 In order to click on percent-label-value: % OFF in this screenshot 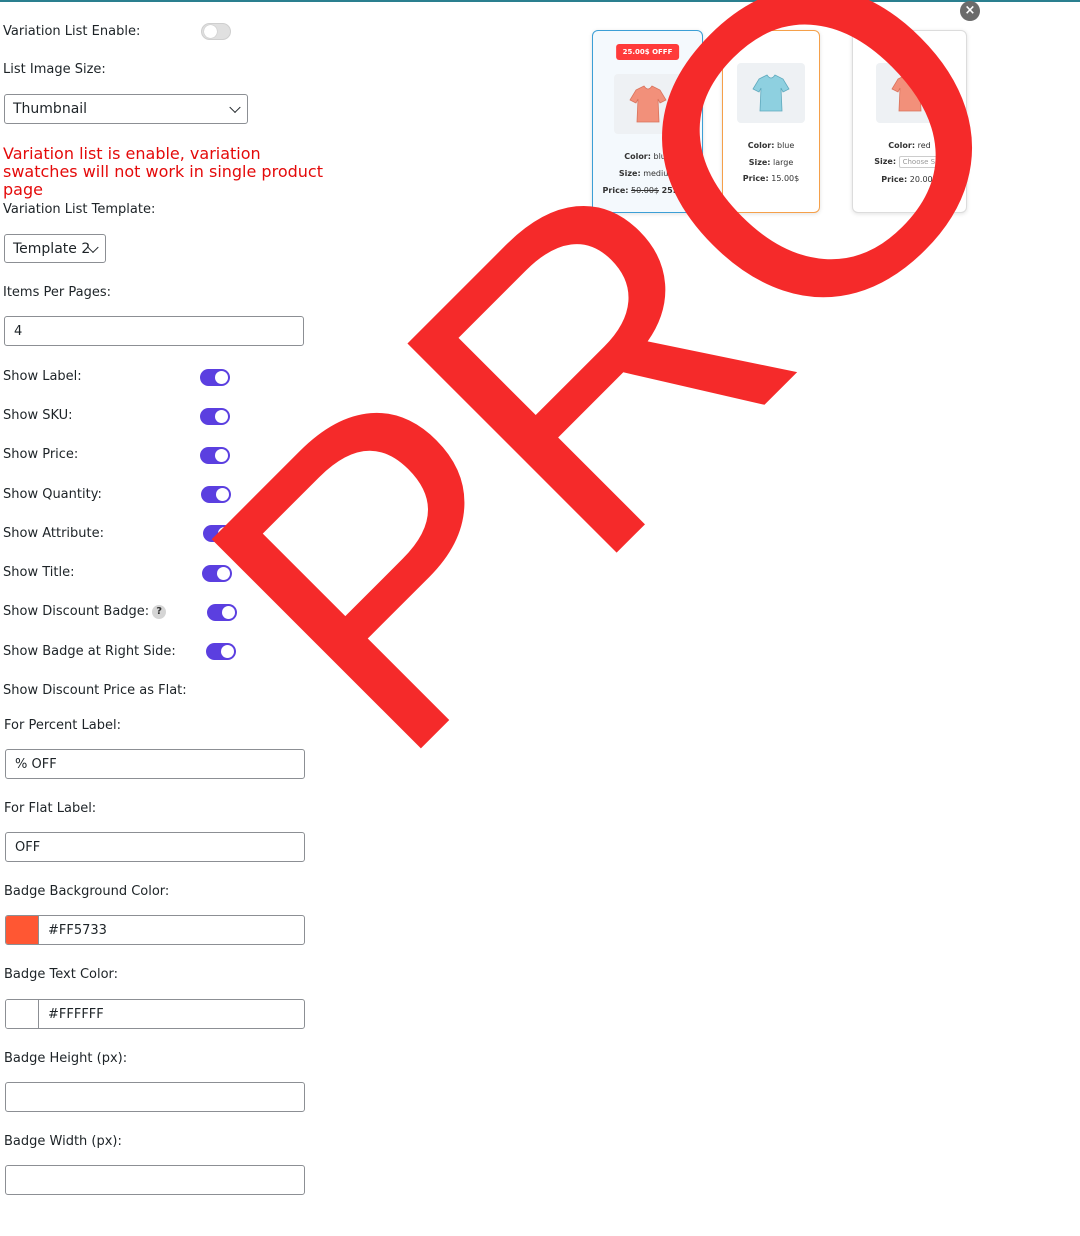, I will do `click(36, 764)`.